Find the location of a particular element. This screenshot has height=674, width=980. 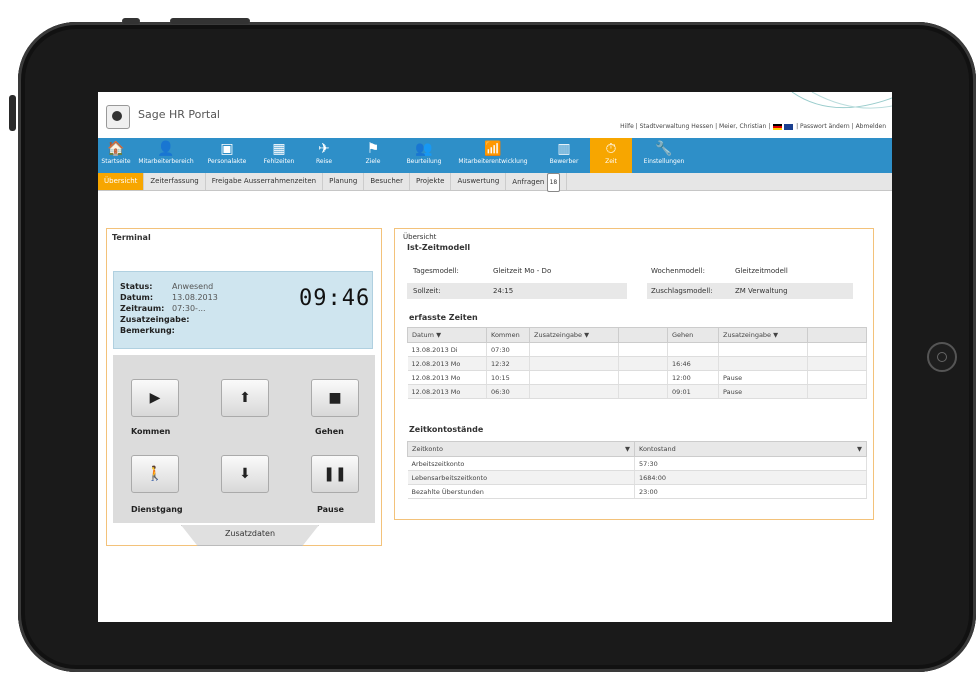

nav-label: Ziele is located at coordinates (373, 161).